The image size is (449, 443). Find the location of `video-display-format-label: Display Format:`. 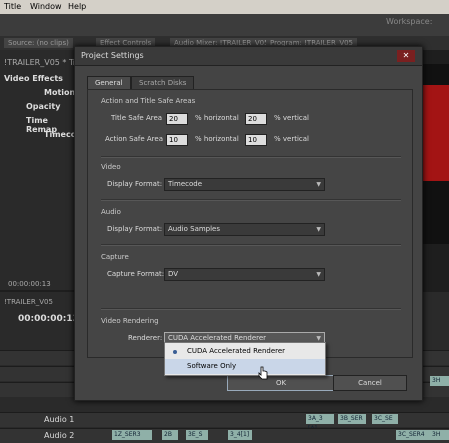

video-display-format-label: Display Format: is located at coordinates (135, 184).